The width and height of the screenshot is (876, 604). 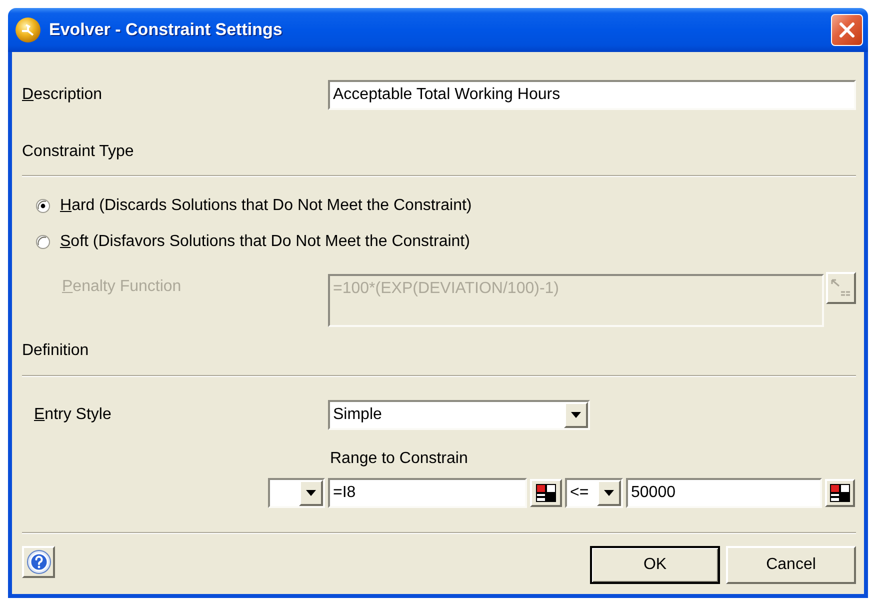 What do you see at coordinates (655, 565) in the screenshot?
I see `ok-button: OK` at bounding box center [655, 565].